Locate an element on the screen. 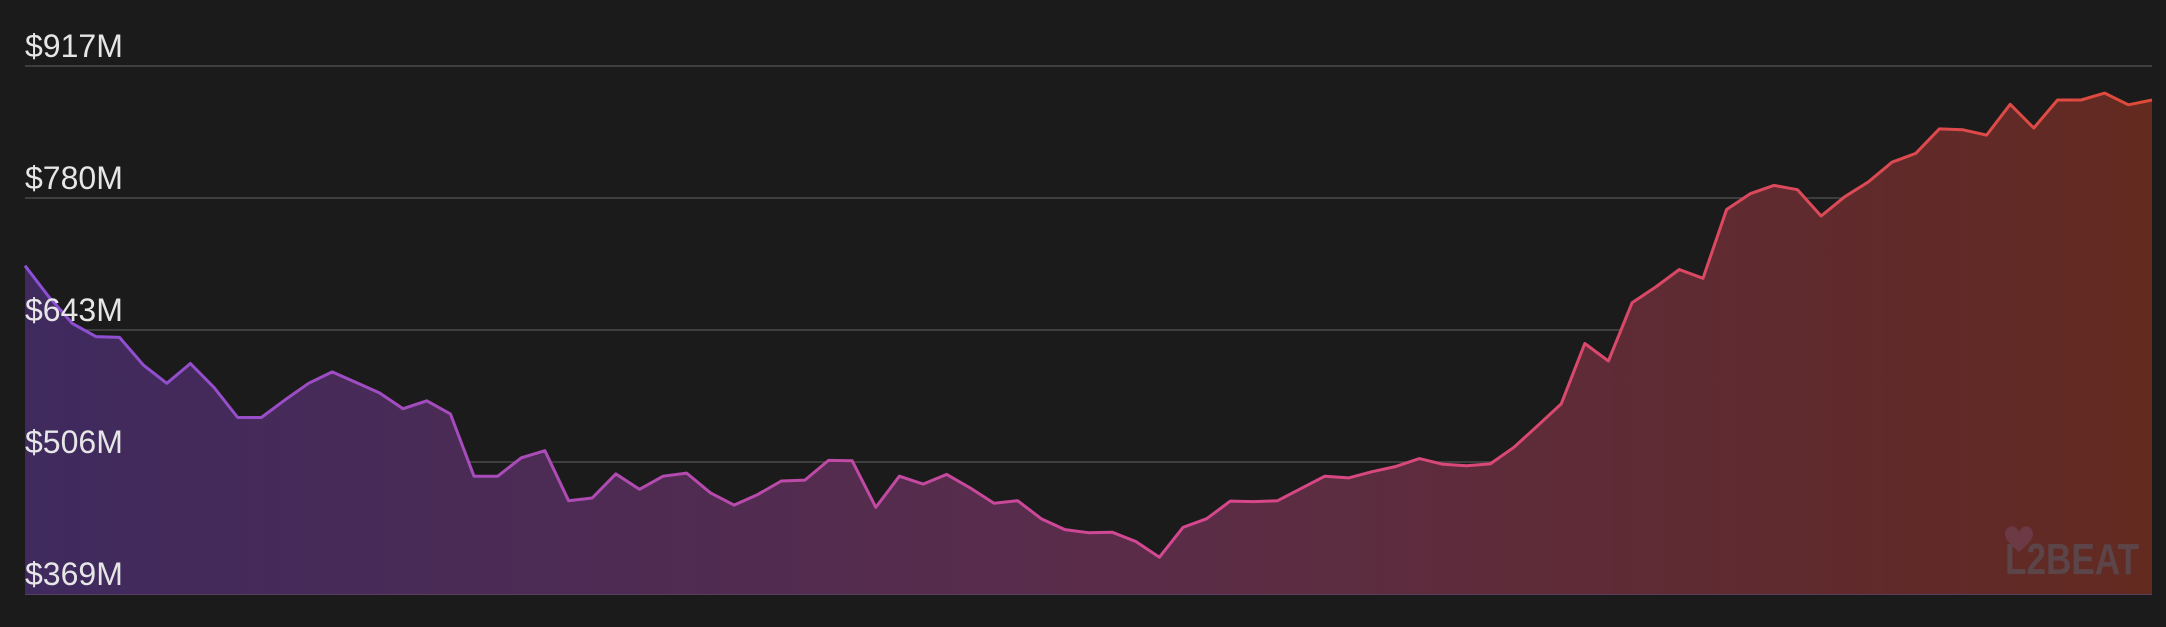 The image size is (2166, 627). y-tick-label: $643M is located at coordinates (74, 310).